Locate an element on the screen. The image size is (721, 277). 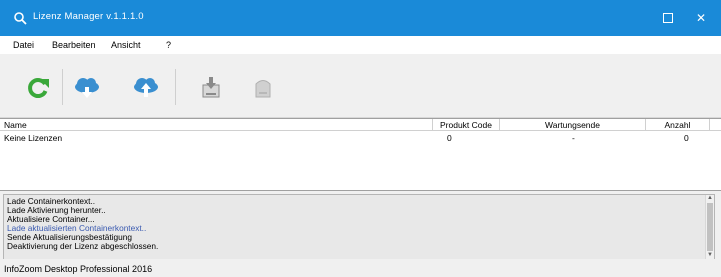
menu-file: Datei is located at coordinates (23, 45).